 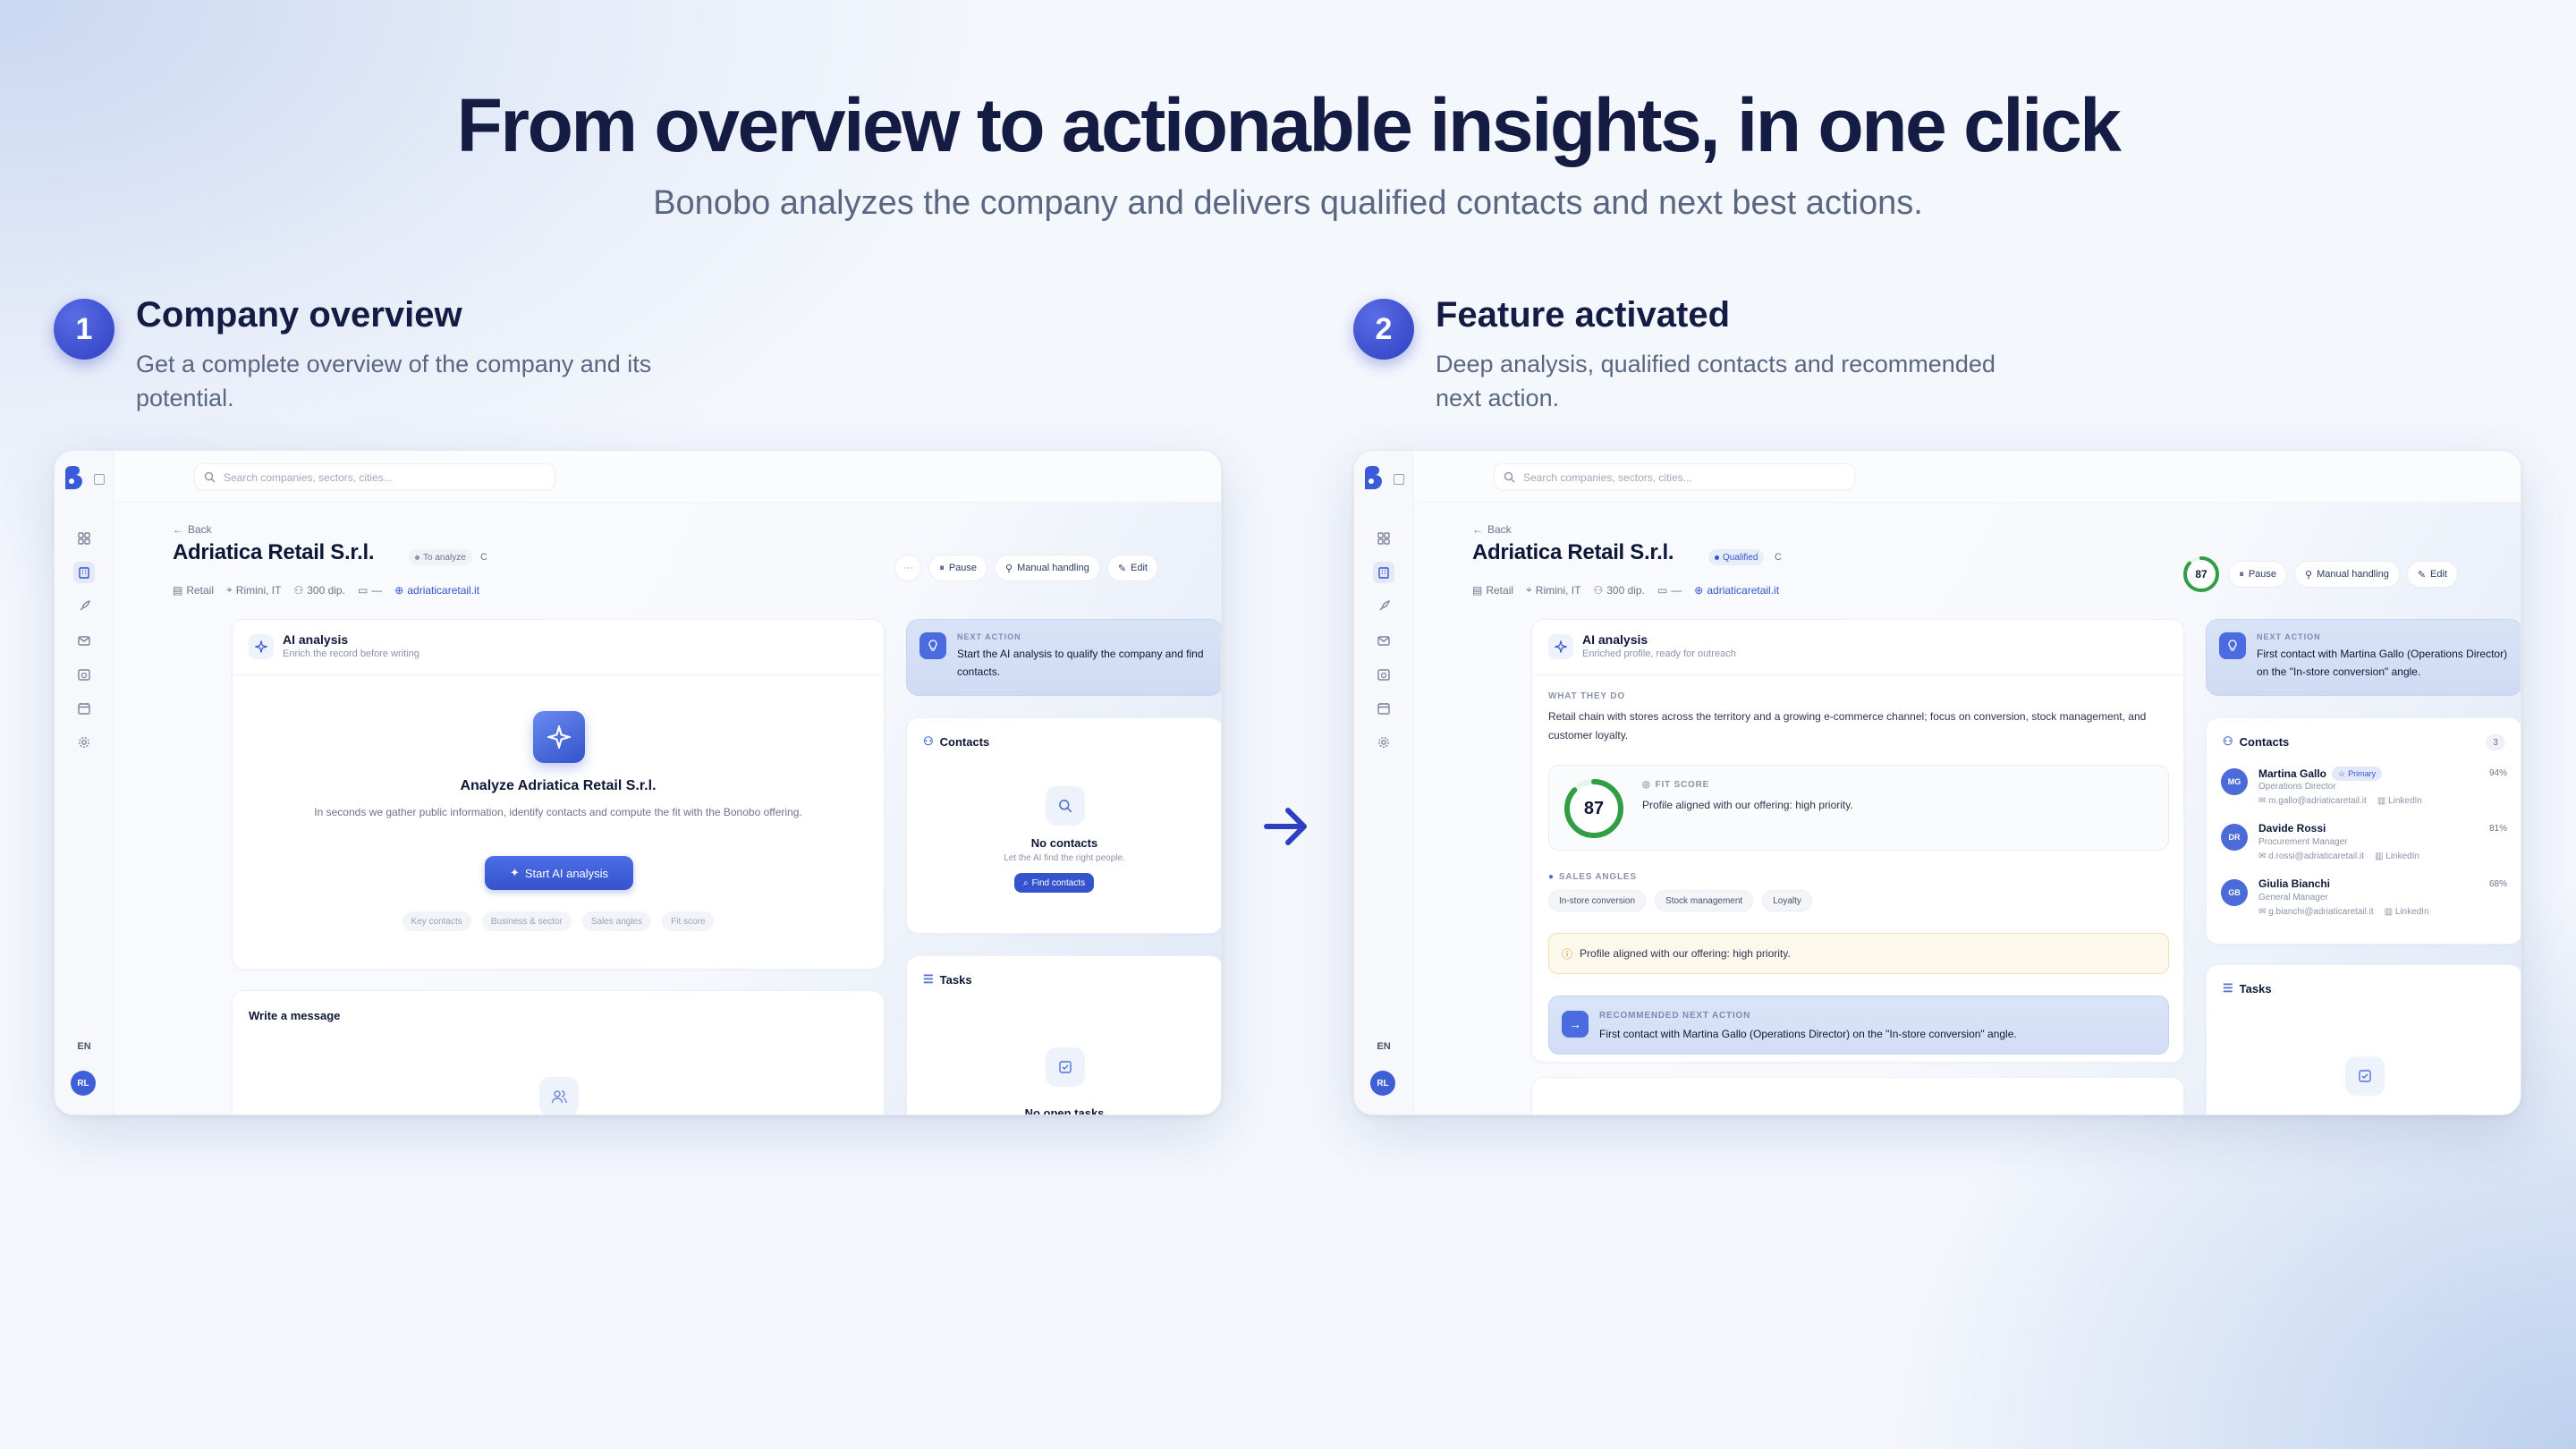 What do you see at coordinates (616, 921) in the screenshot?
I see `tag: Sales angles` at bounding box center [616, 921].